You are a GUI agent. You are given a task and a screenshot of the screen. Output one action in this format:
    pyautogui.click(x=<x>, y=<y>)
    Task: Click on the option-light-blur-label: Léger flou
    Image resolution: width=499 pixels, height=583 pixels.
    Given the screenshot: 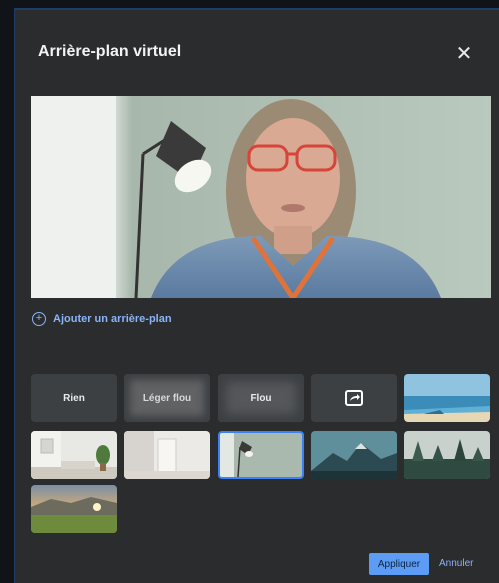 What is the action you would take?
    pyautogui.click(x=167, y=398)
    